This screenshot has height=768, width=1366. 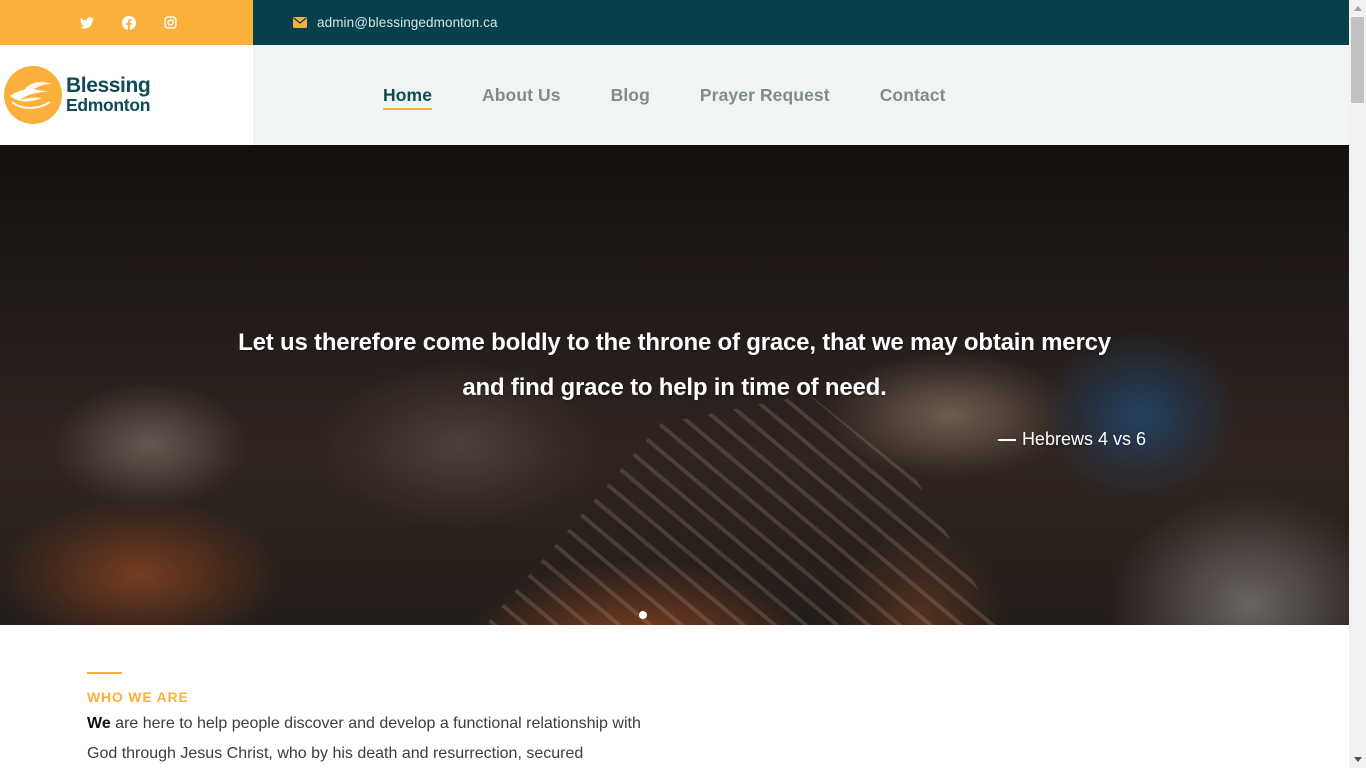 What do you see at coordinates (104, 673) in the screenshot?
I see `section-accent-rule` at bounding box center [104, 673].